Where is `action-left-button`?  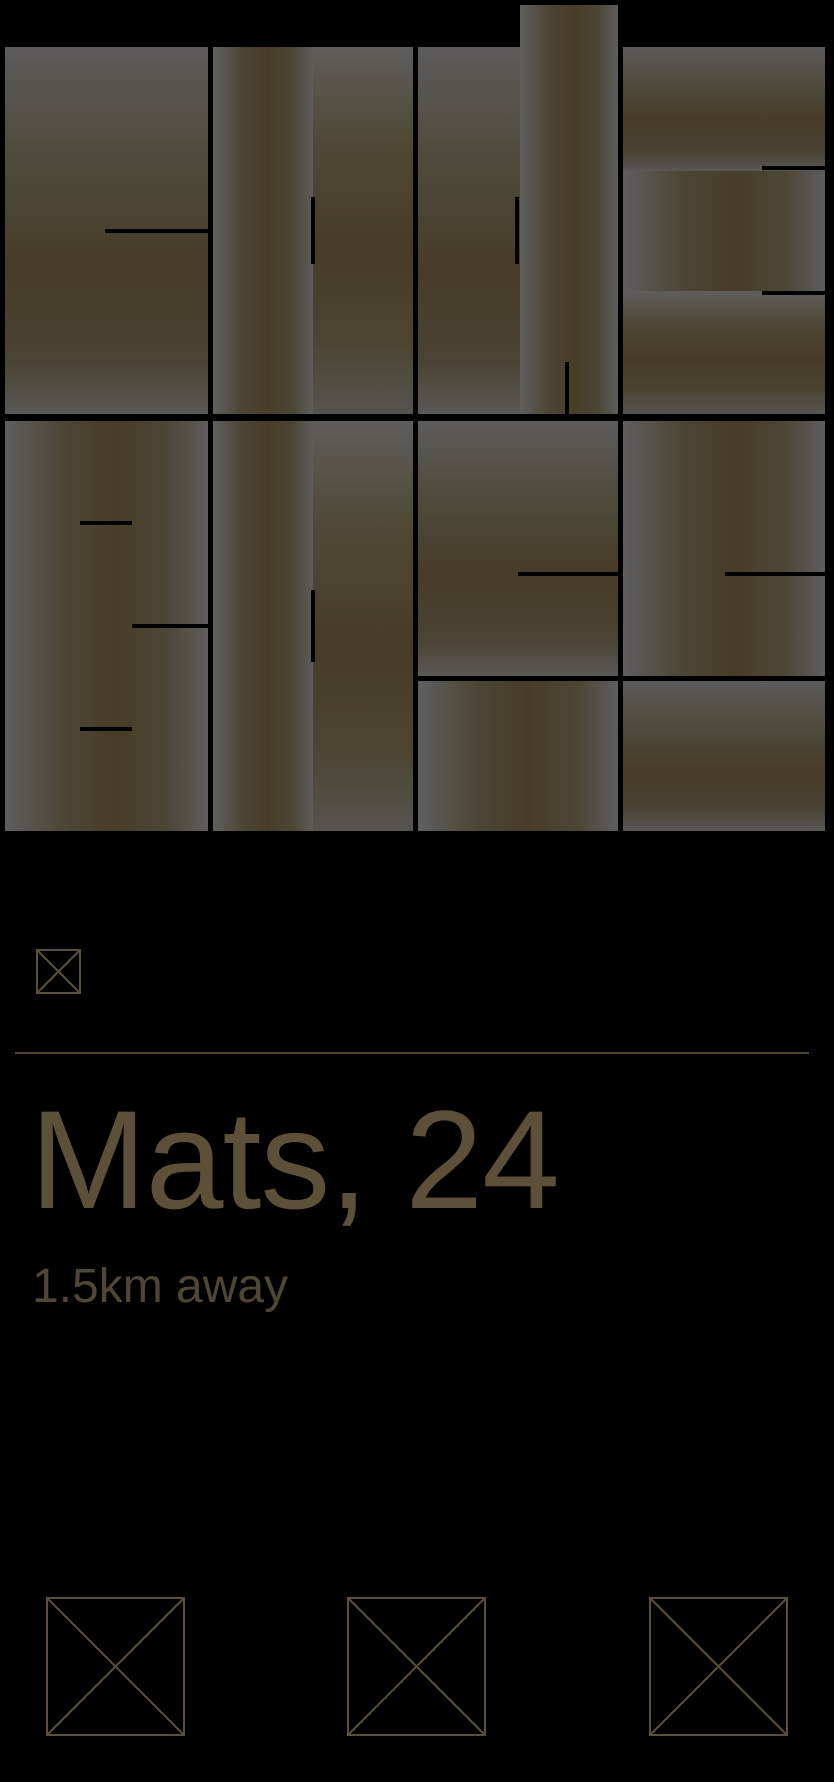 action-left-button is located at coordinates (115, 1666).